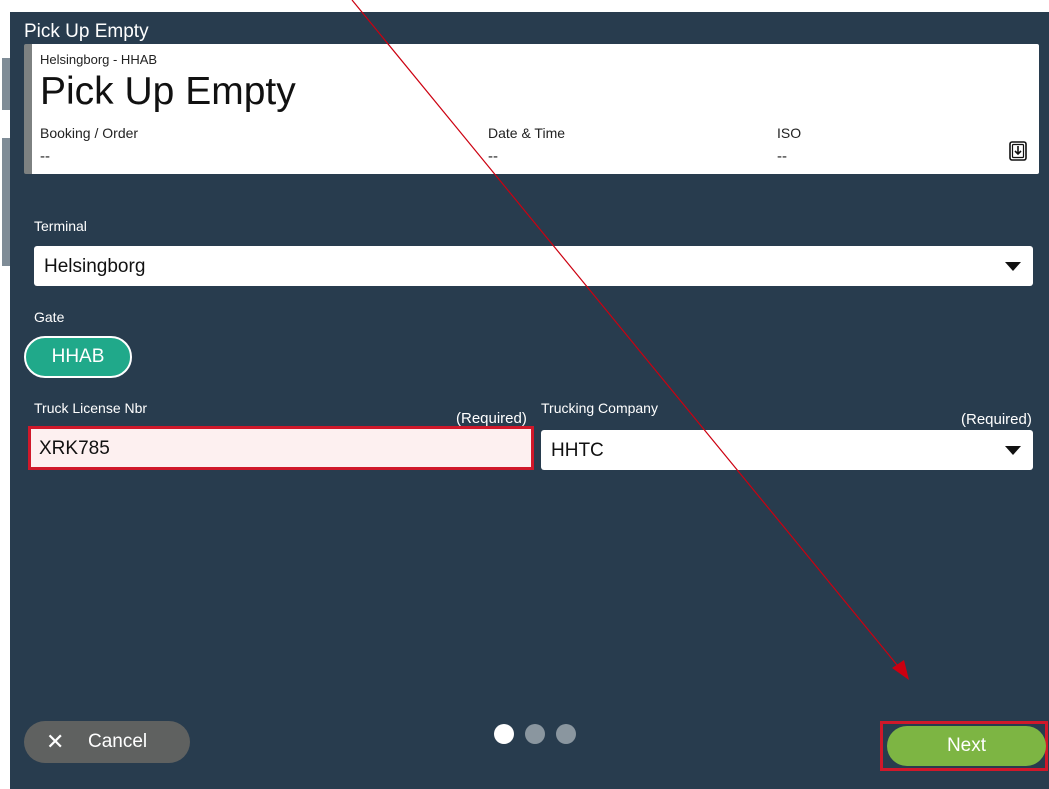 The width and height of the screenshot is (1049, 789). I want to click on next-label: Next, so click(966, 745).